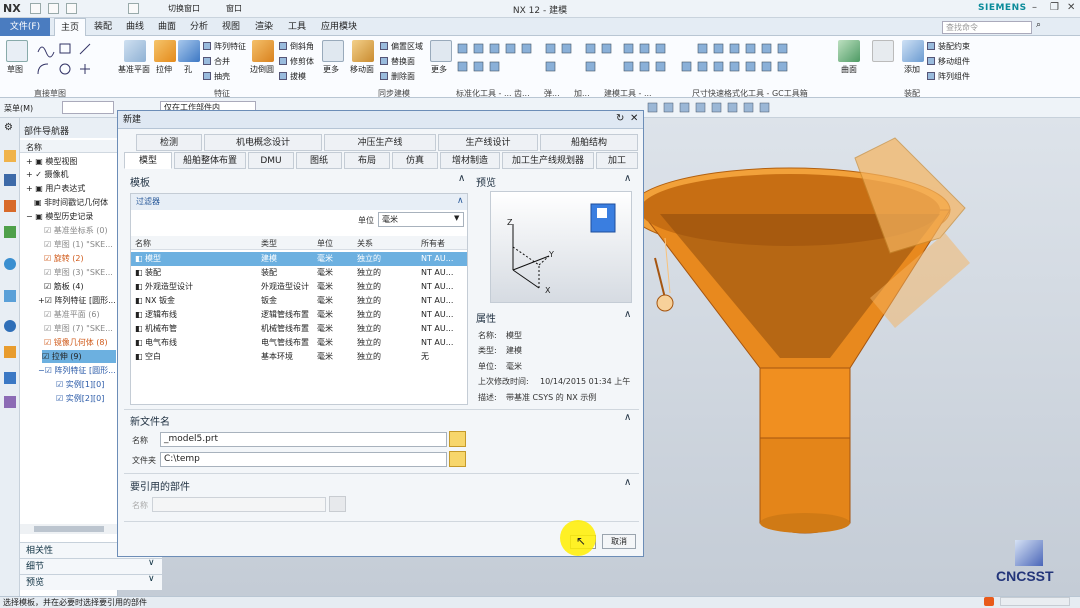  I want to click on tab-line-design: 生产线设计, so click(488, 142).